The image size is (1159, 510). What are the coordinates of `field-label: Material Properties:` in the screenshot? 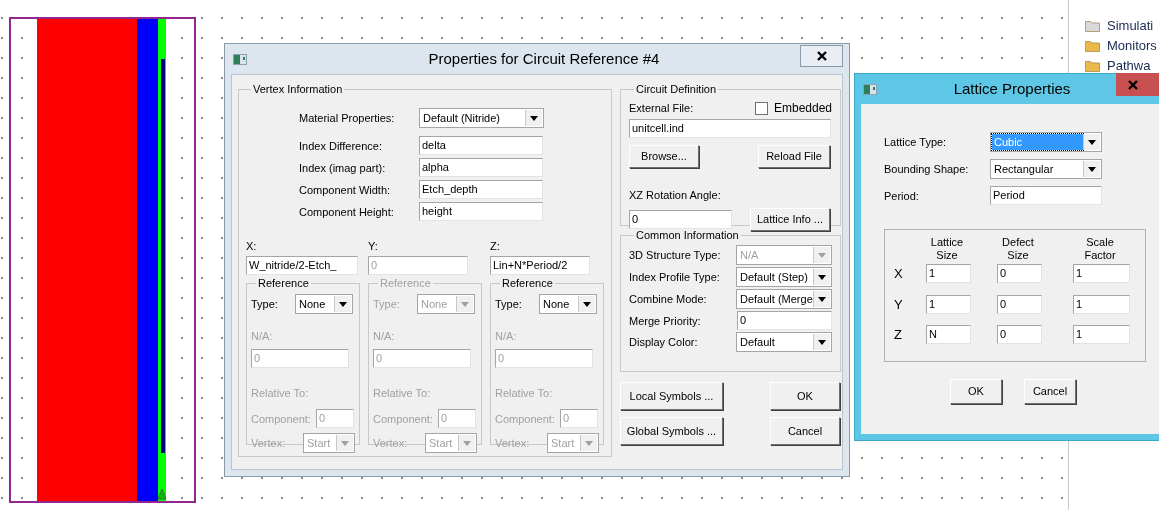 It's located at (347, 118).